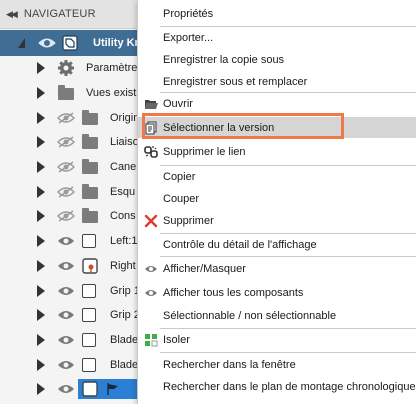 The image size is (416, 404). Describe the element at coordinates (80, 266) in the screenshot. I see `tree-row-right: Right` at that location.